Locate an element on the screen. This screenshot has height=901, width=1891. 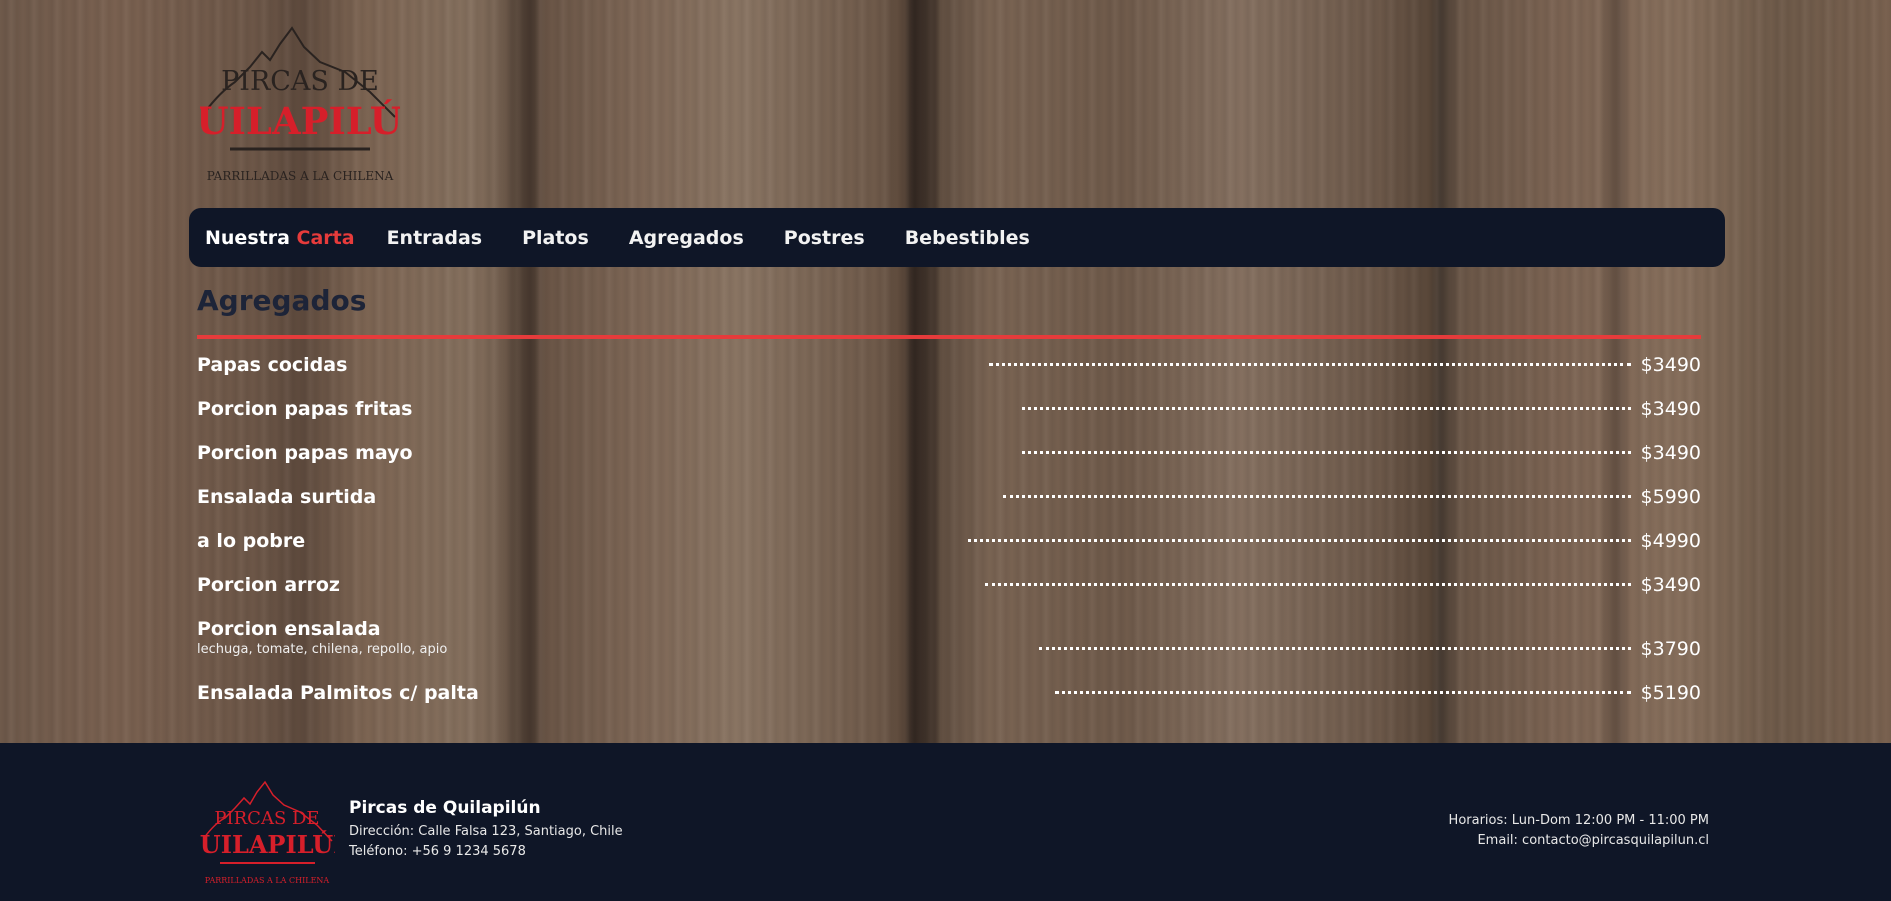
menu-item: Porcion papas fritas $3490 is located at coordinates (949, 418).